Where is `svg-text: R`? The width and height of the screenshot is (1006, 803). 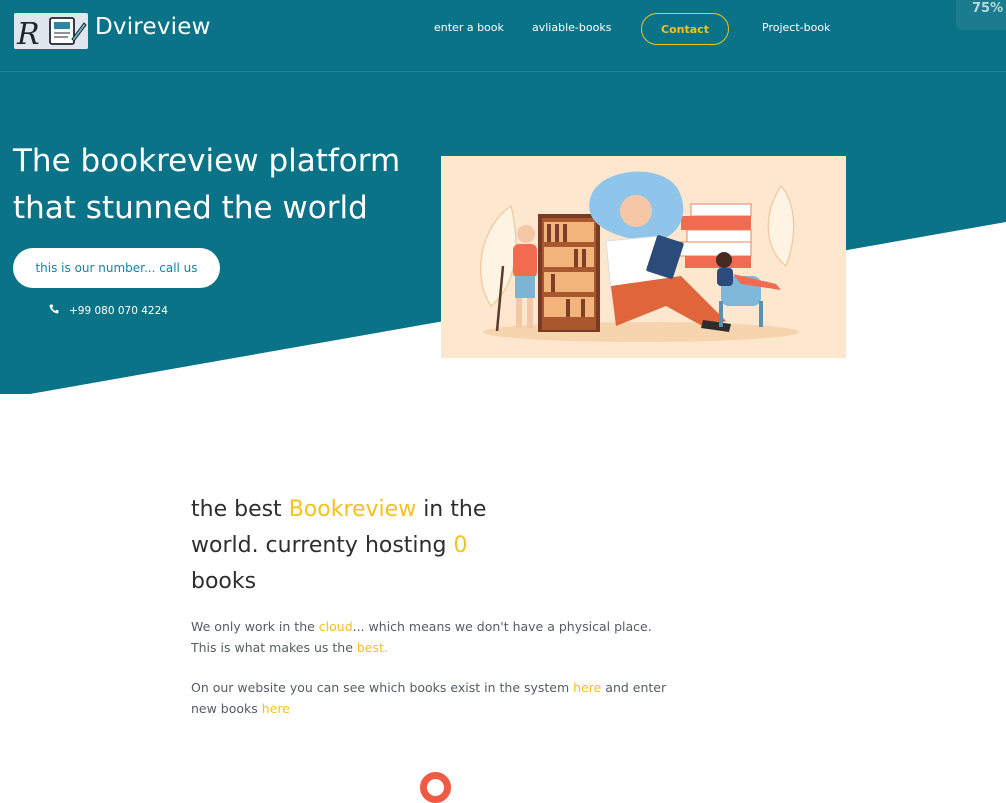
svg-text: R is located at coordinates (28, 33).